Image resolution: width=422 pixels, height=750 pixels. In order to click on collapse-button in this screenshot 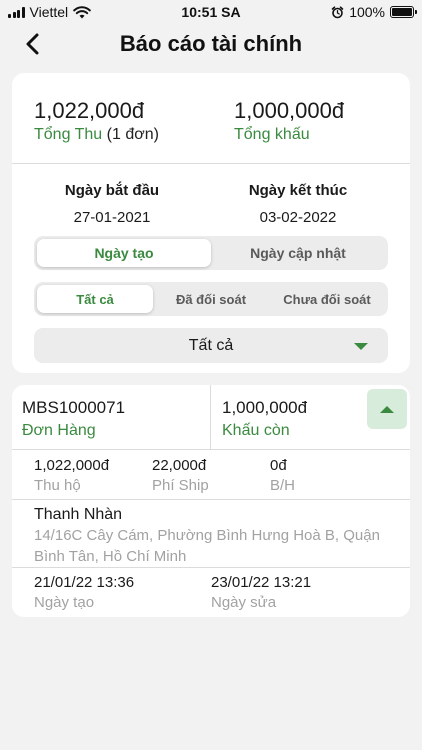, I will do `click(387, 409)`.